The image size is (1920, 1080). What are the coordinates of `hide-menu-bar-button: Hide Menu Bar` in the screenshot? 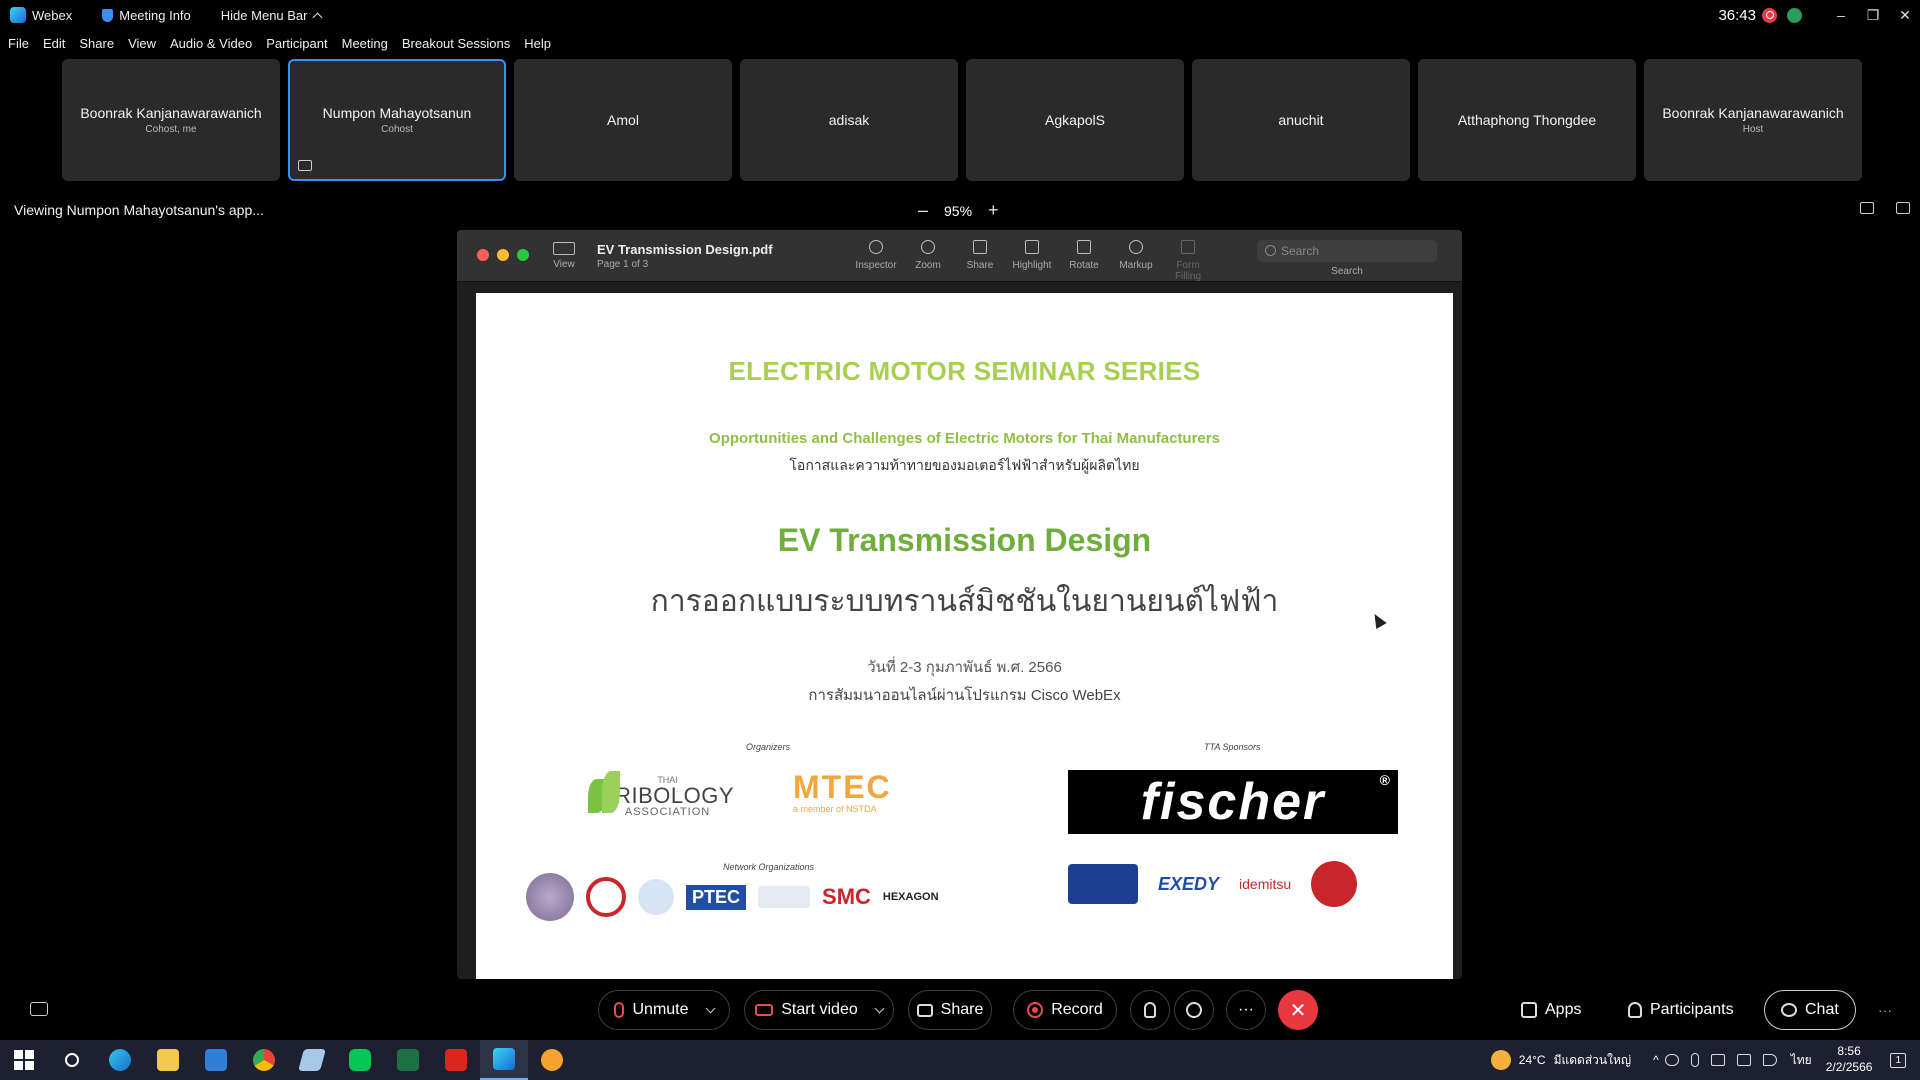 It's located at (271, 15).